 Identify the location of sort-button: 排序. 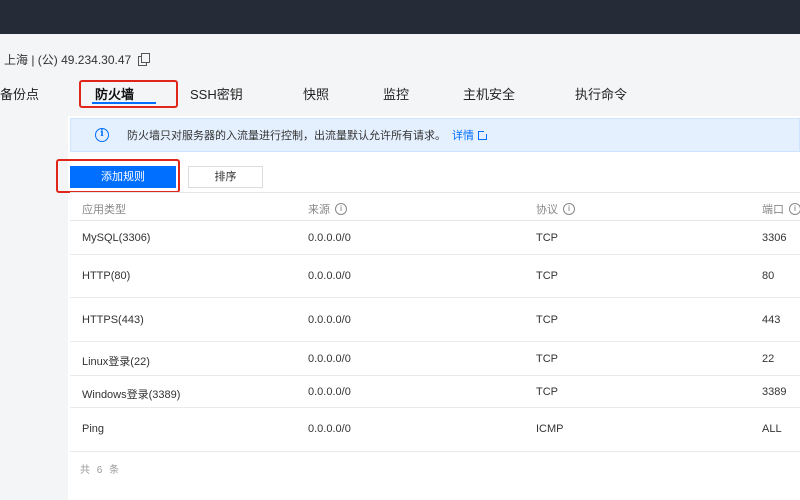
(225, 177).